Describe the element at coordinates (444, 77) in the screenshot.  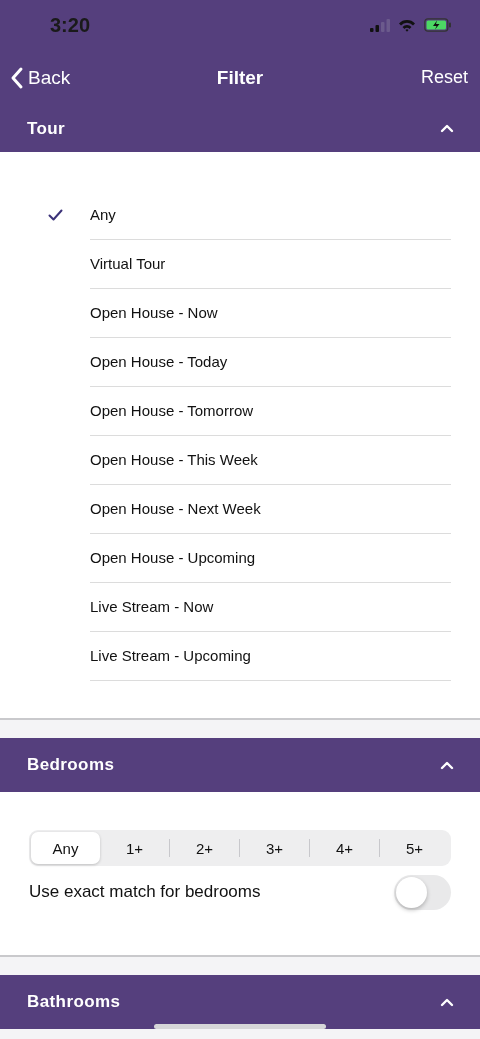
I see `reset-button: Reset` at that location.